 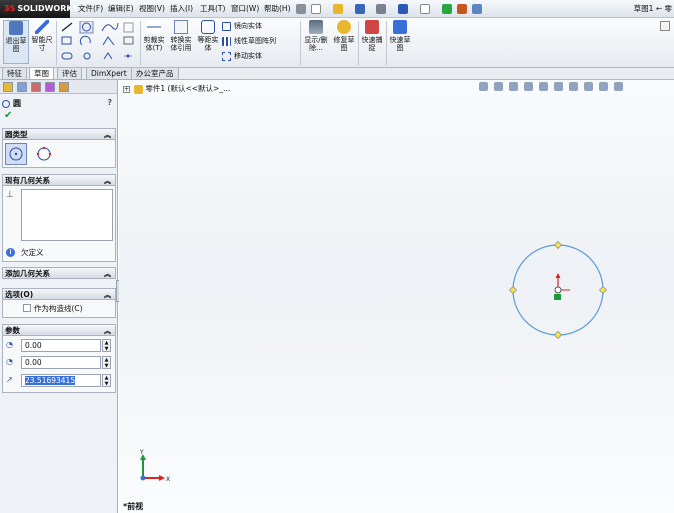 I want to click on circle-quadrant-right-handle, so click(x=603, y=290).